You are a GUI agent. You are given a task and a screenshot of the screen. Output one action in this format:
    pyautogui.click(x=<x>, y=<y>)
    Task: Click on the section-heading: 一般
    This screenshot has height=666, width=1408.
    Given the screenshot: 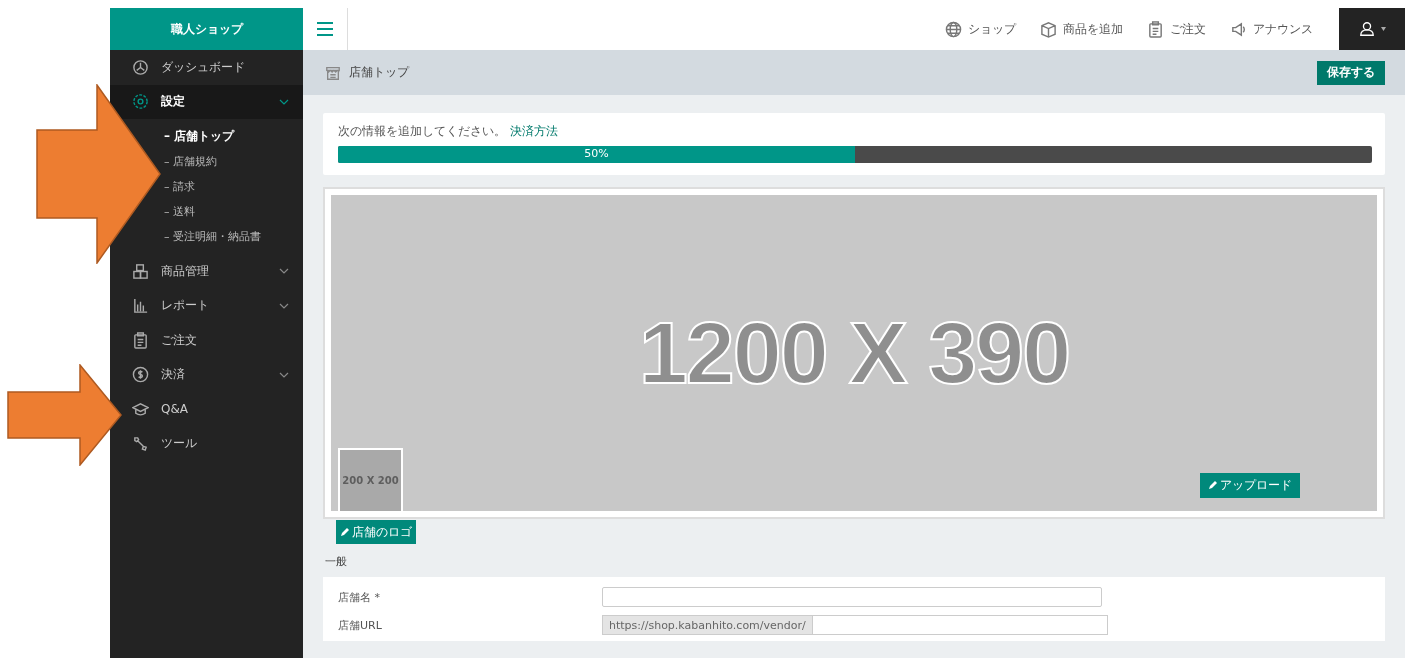 What is the action you would take?
    pyautogui.click(x=336, y=561)
    